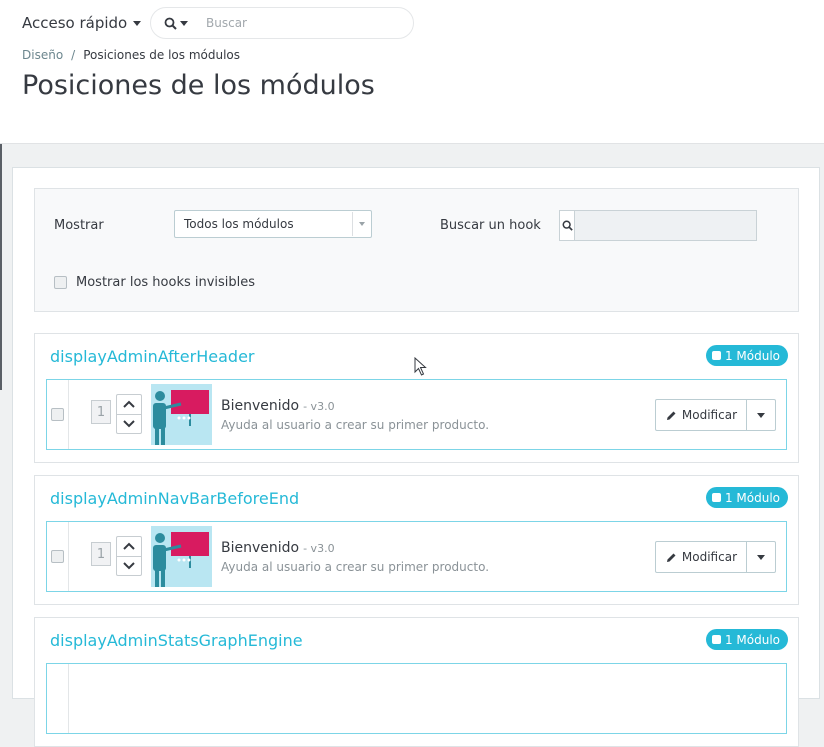 The image size is (824, 747). I want to click on module-filter-select: Todos los módulos, so click(273, 224).